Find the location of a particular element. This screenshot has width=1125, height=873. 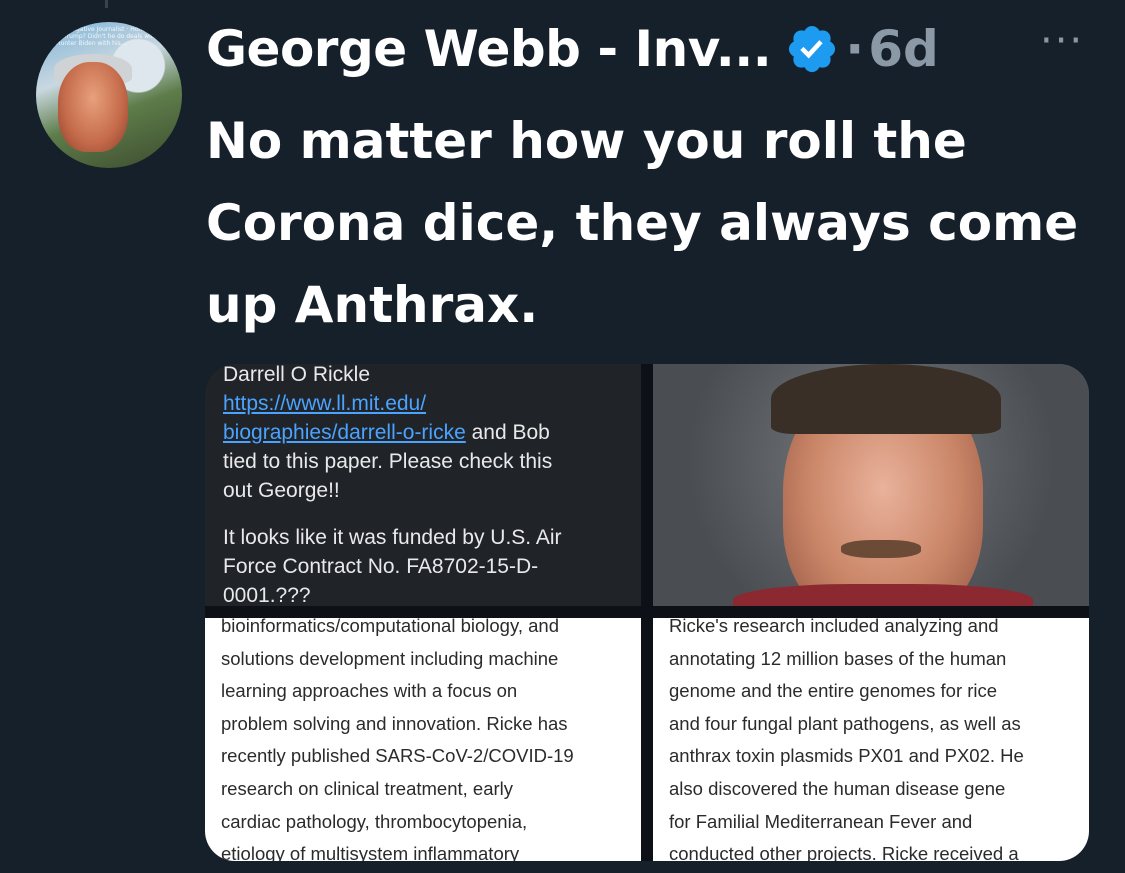

bio-left-line: solutions development including machine is located at coordinates (390, 658).